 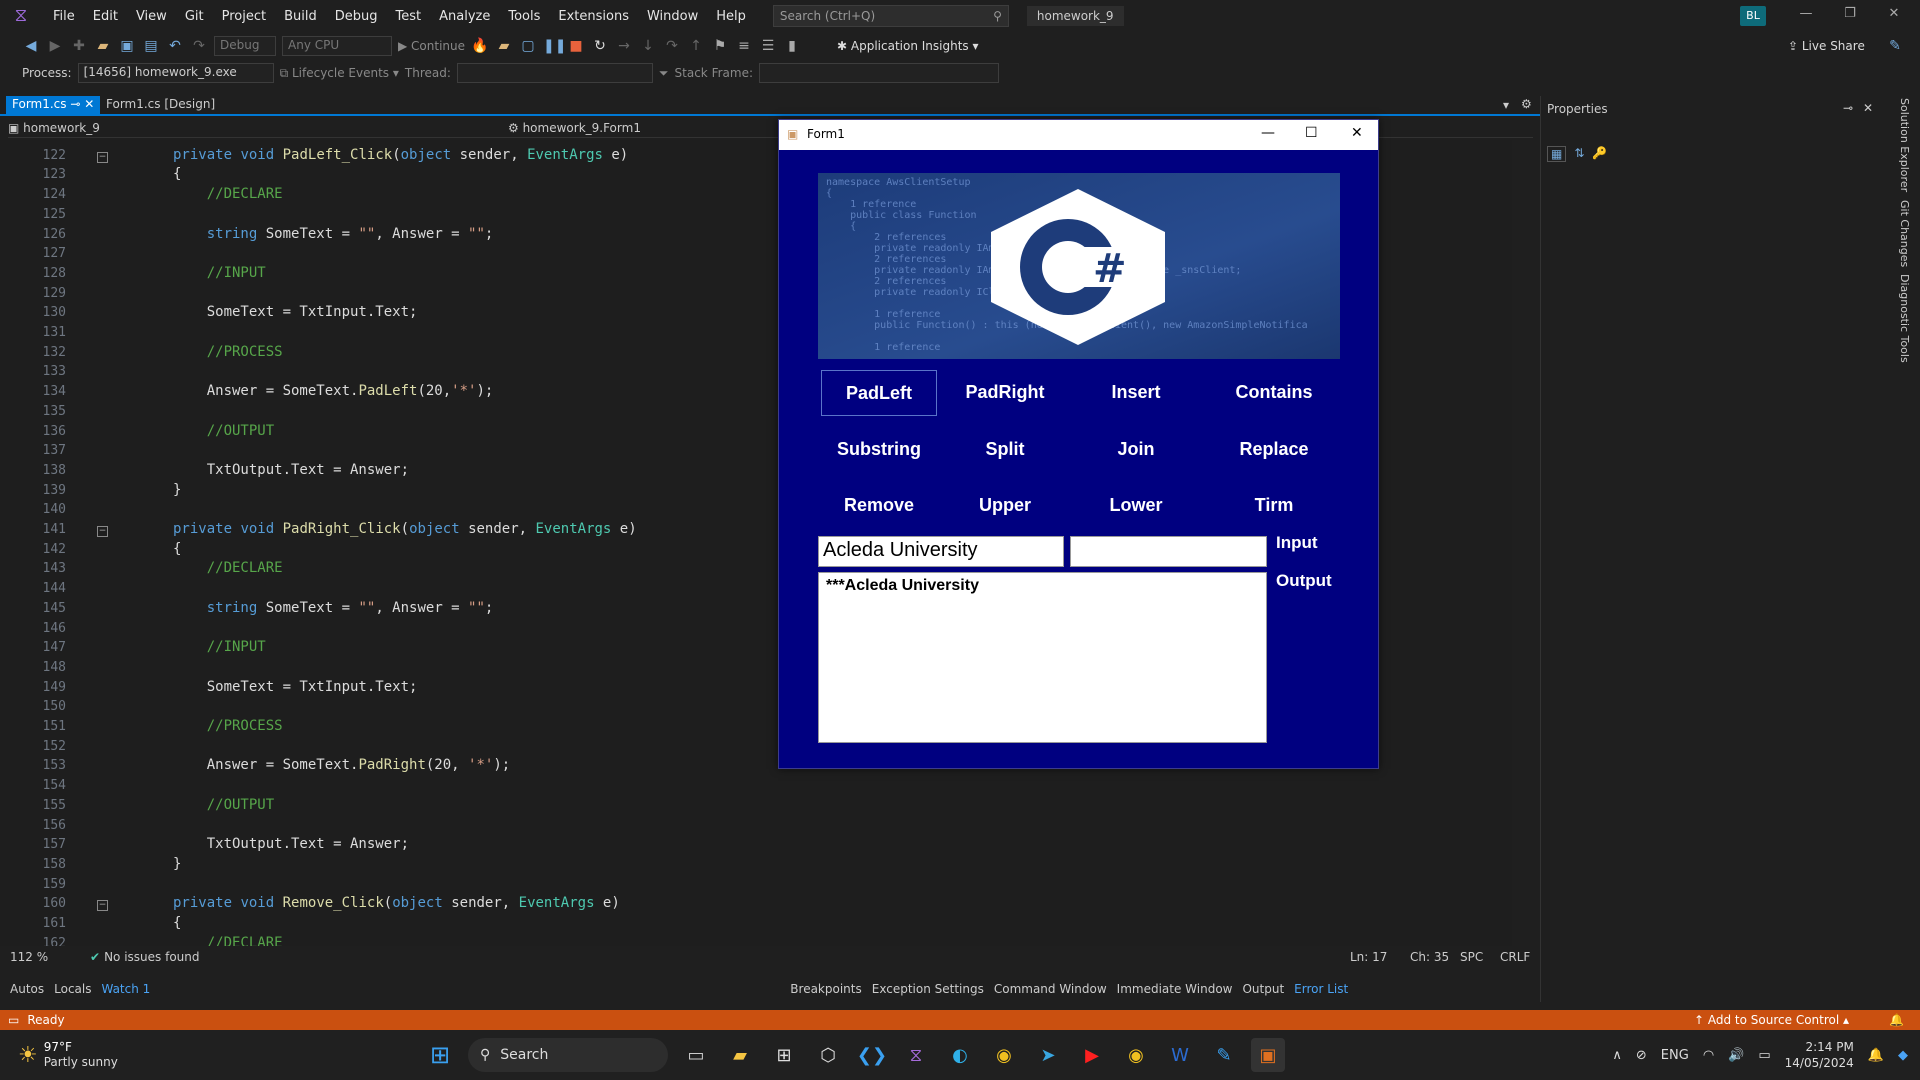 I want to click on second-input-textbox, so click(x=1168, y=551).